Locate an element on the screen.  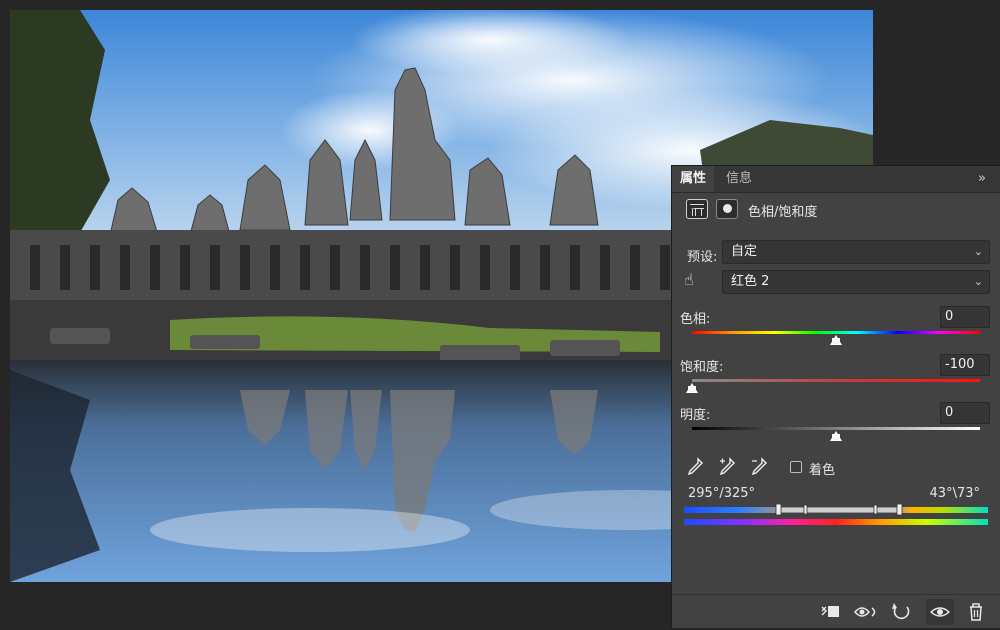
visibility-icon is located at coordinates (940, 612).